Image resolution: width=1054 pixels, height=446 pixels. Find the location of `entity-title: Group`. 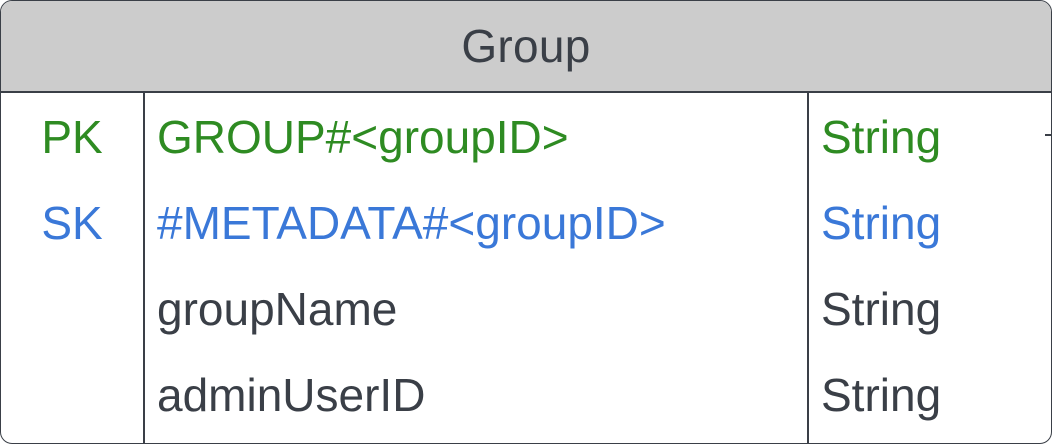

entity-title: Group is located at coordinates (526, 46).